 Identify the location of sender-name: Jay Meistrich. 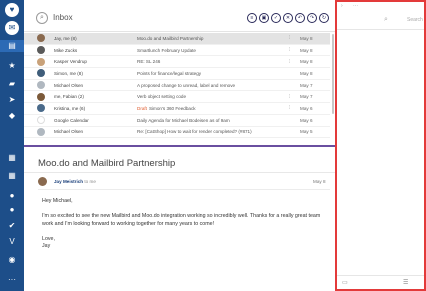
(68, 181).